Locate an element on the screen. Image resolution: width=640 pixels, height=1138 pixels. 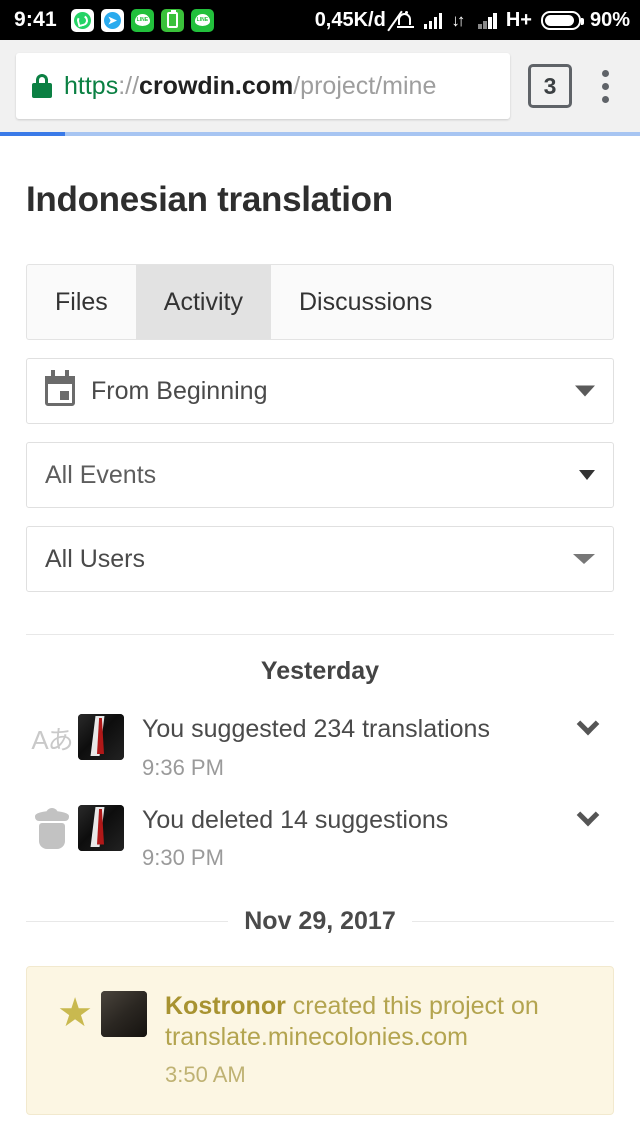
data-rate-label: 0,45K/d is located at coordinates (350, 19).